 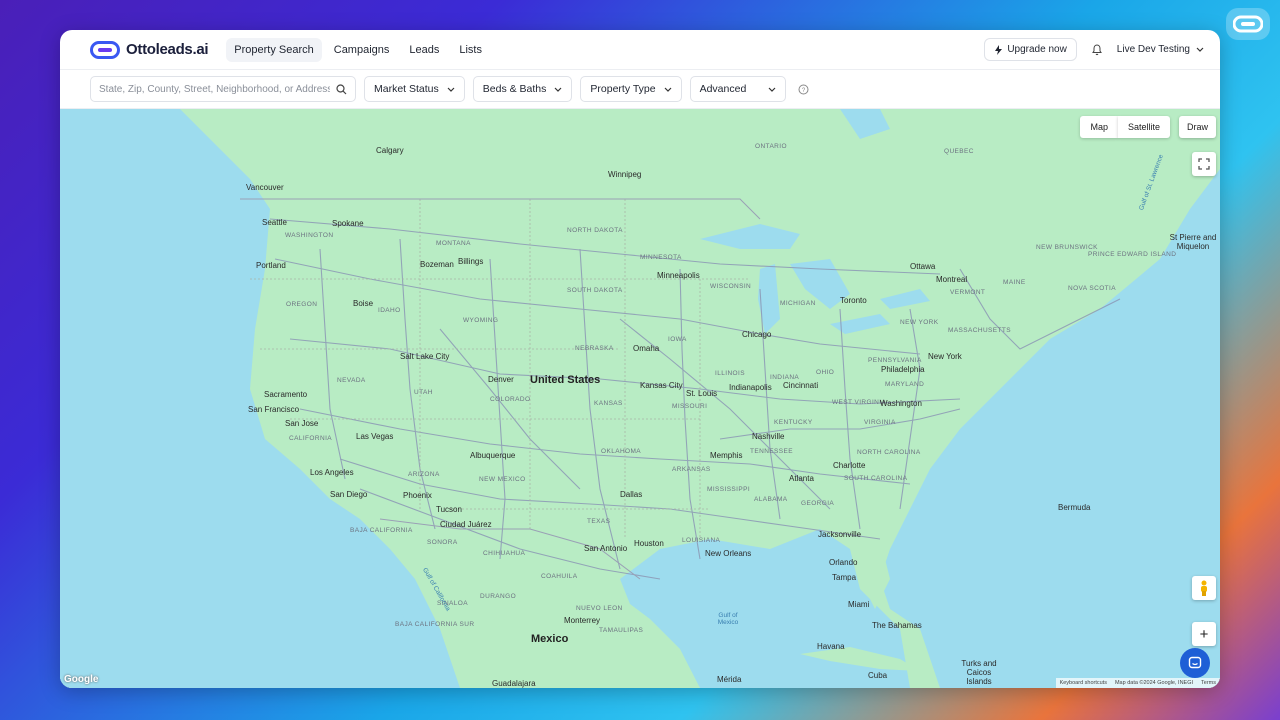 What do you see at coordinates (424, 50) in the screenshot?
I see `nav-leads: Leads` at bounding box center [424, 50].